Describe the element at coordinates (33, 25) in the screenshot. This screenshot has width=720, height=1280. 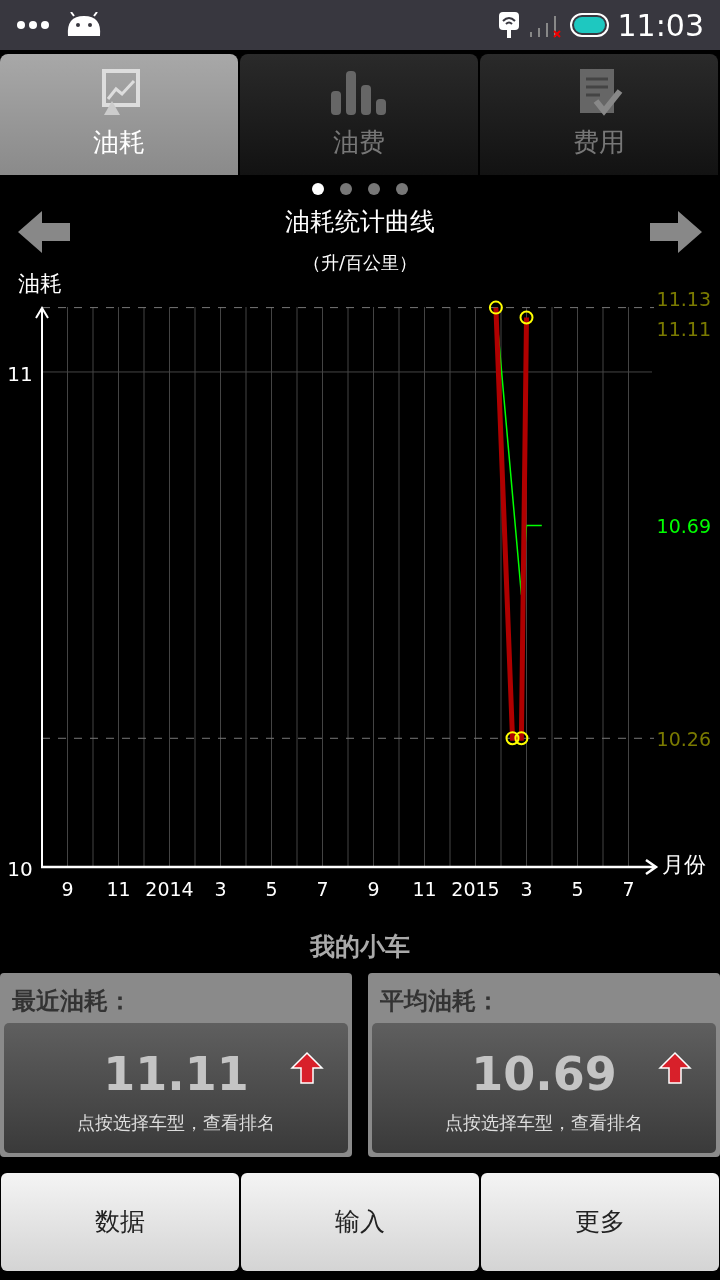
I see `more-icon` at that location.